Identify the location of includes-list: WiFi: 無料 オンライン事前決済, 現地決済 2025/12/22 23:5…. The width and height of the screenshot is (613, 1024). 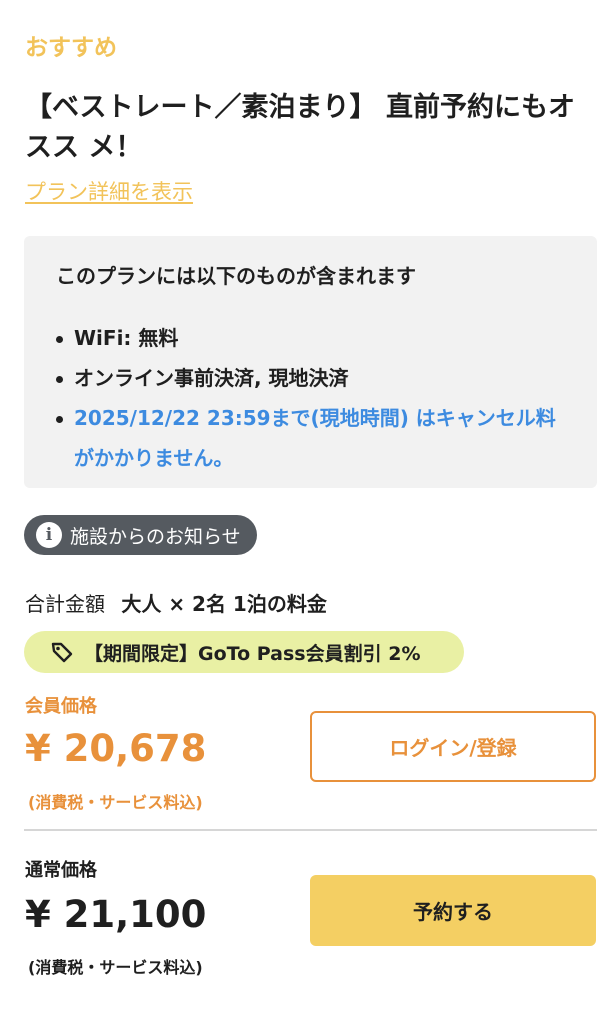
(312, 398).